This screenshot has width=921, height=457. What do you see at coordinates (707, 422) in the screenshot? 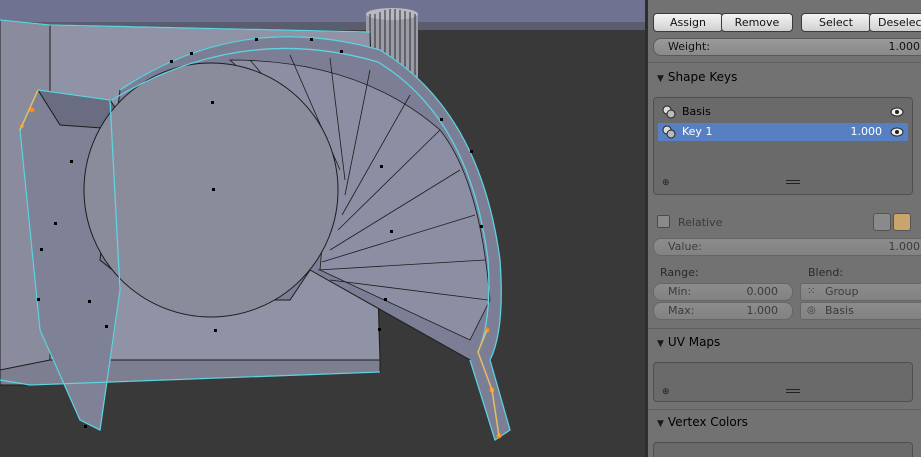
I see `vertex-colors-title: Vertex Colors` at bounding box center [707, 422].